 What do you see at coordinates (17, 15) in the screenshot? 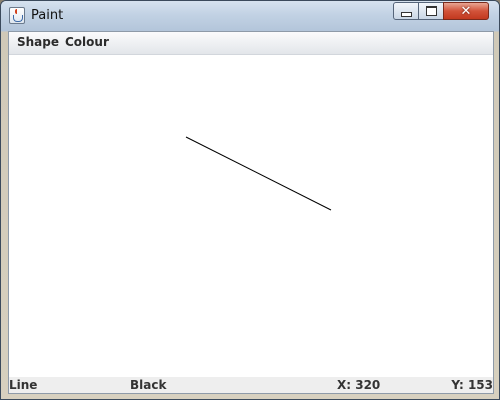
I see `java-cup-icon` at bounding box center [17, 15].